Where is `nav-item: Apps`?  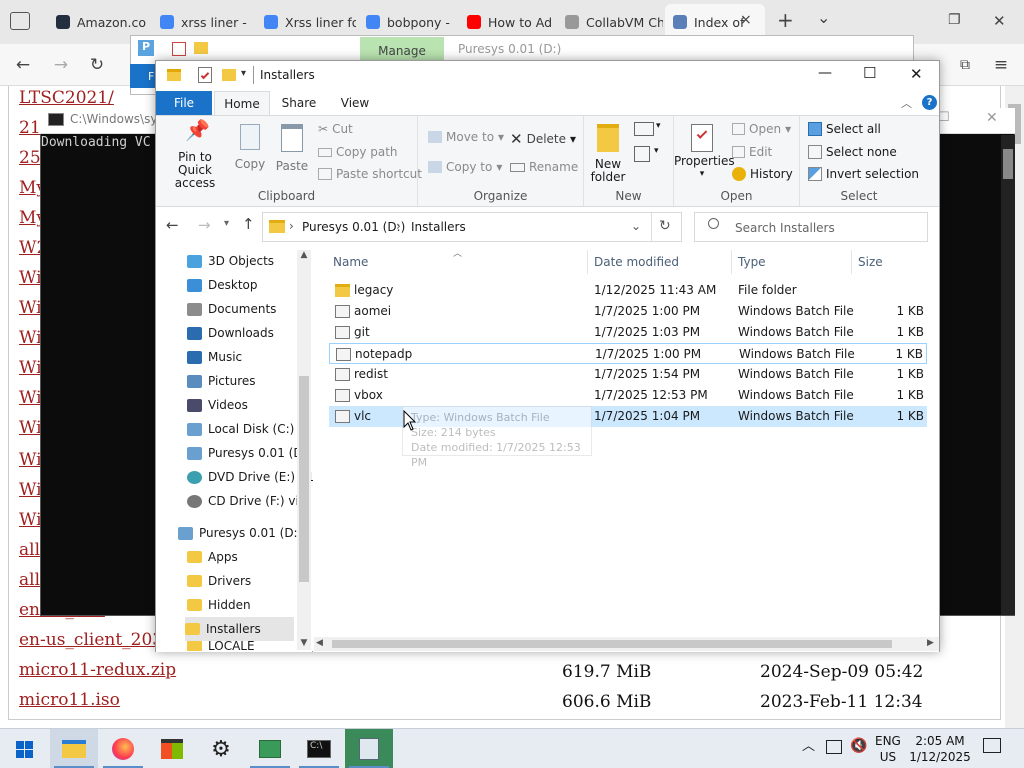 nav-item: Apps is located at coordinates (212, 557).